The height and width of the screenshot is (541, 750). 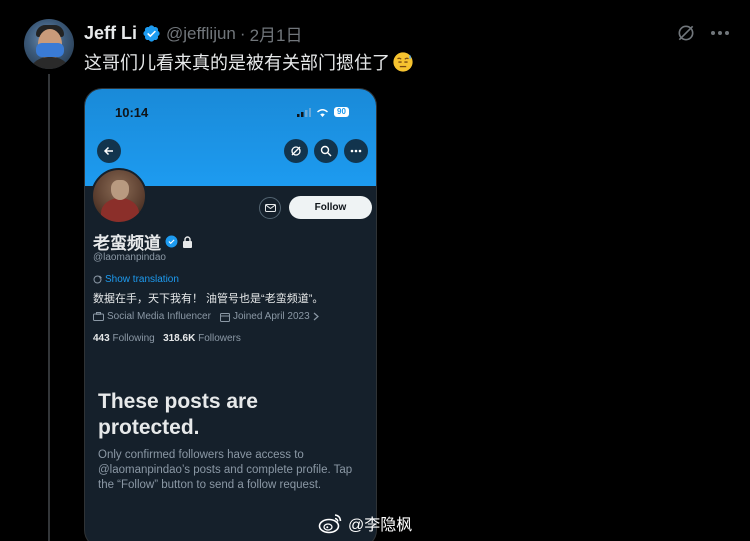 I want to click on profile-stats: 443 Following 318.6K Followers, so click(x=167, y=338).